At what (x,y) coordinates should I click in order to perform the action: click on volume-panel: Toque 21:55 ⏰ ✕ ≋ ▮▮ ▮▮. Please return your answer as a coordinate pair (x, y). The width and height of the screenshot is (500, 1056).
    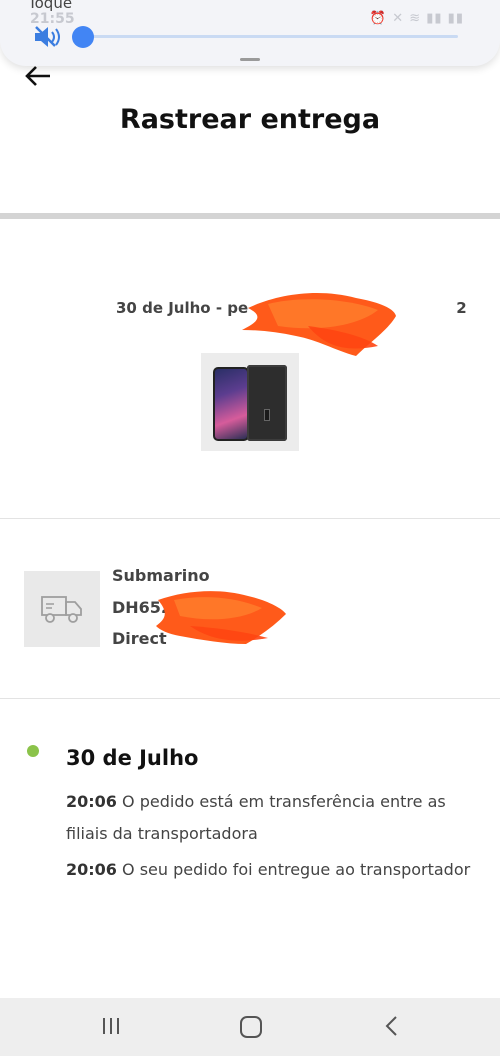
    Looking at the image, I should click on (250, 33).